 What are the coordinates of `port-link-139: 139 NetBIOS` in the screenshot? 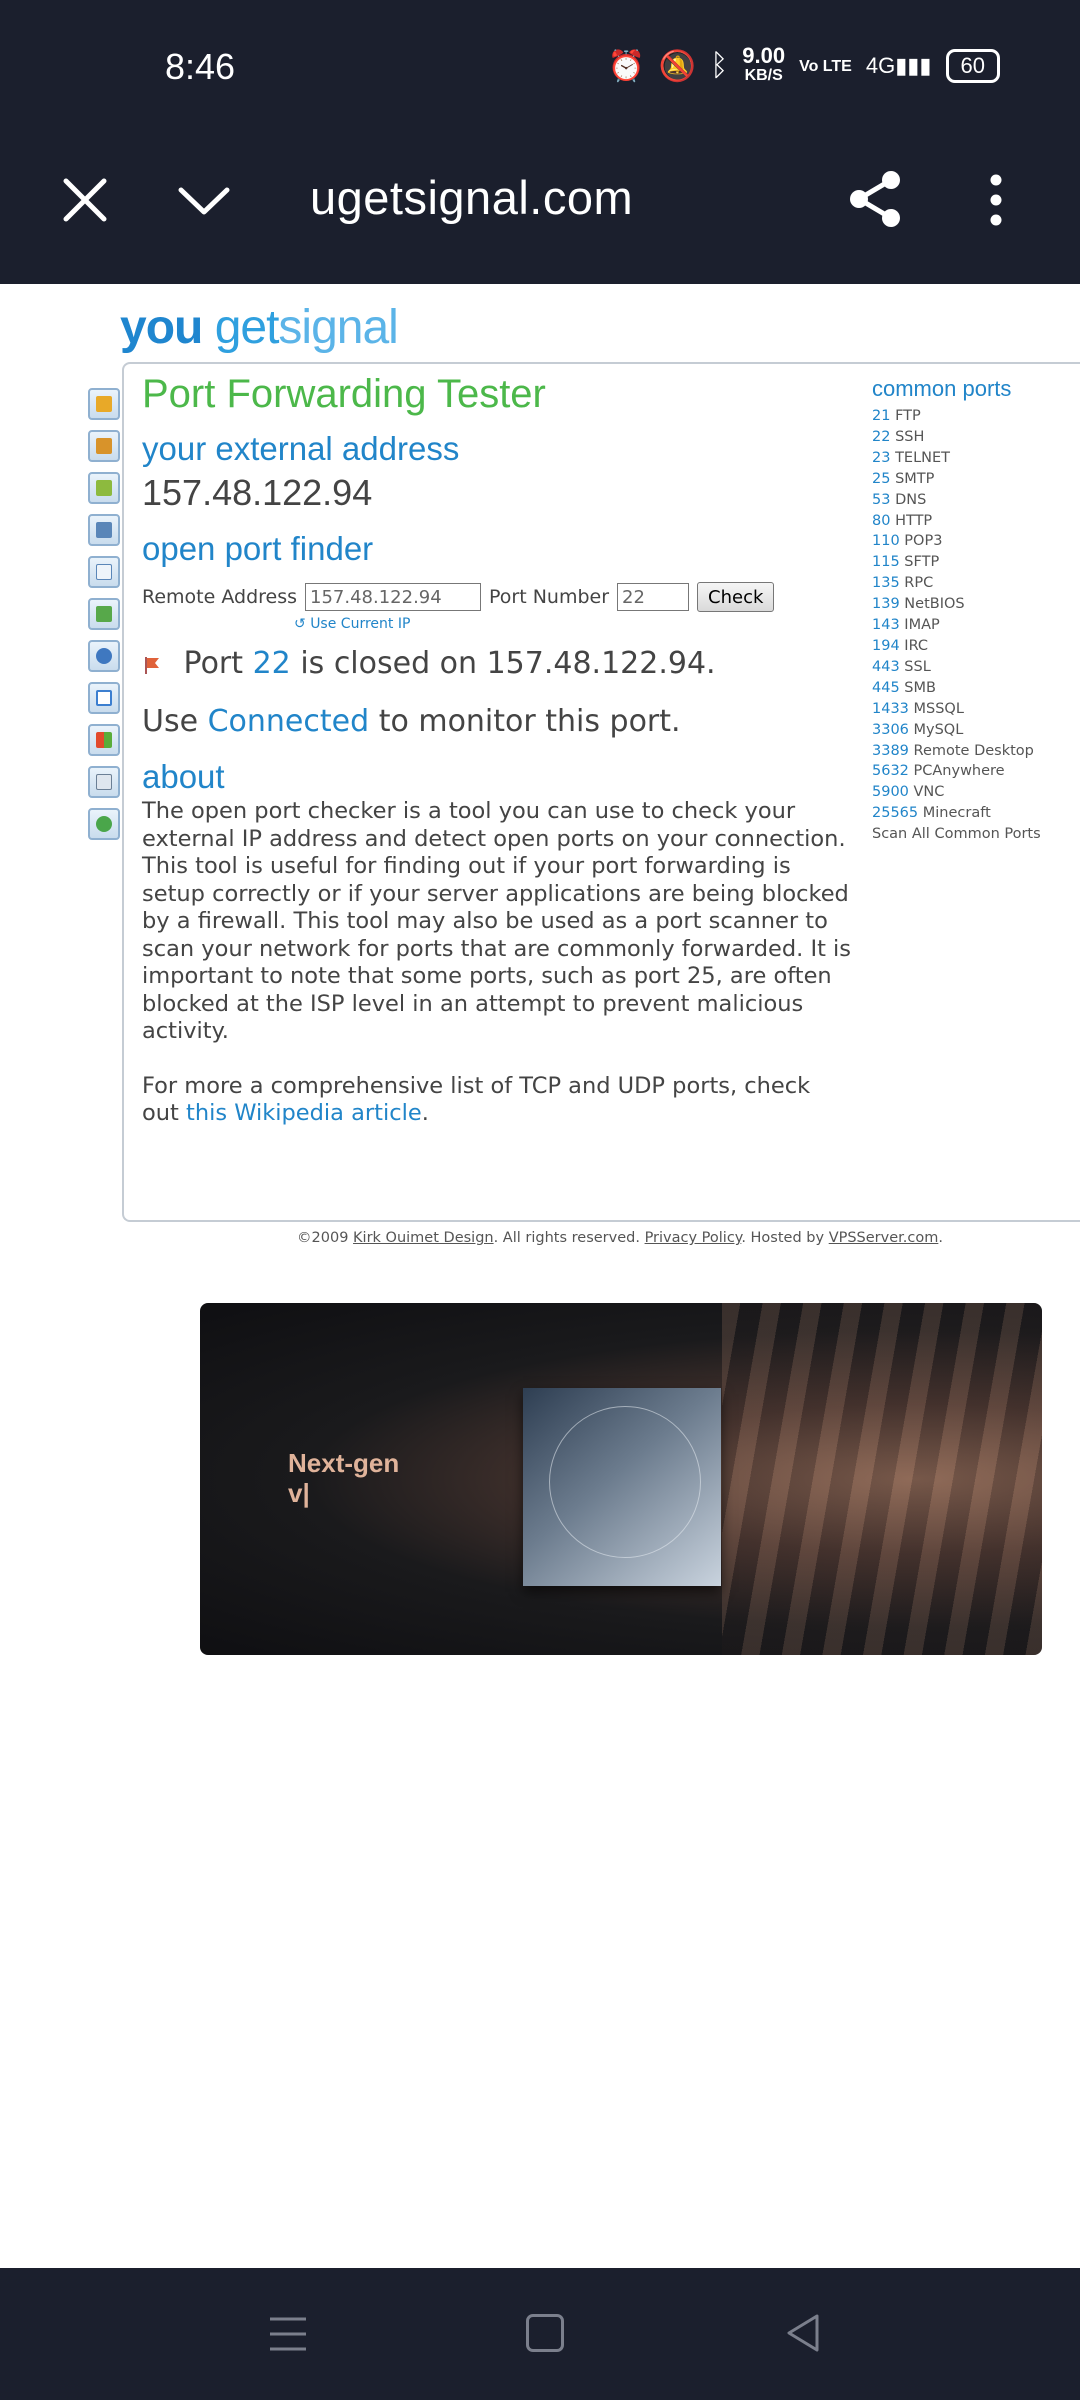 It's located at (972, 604).